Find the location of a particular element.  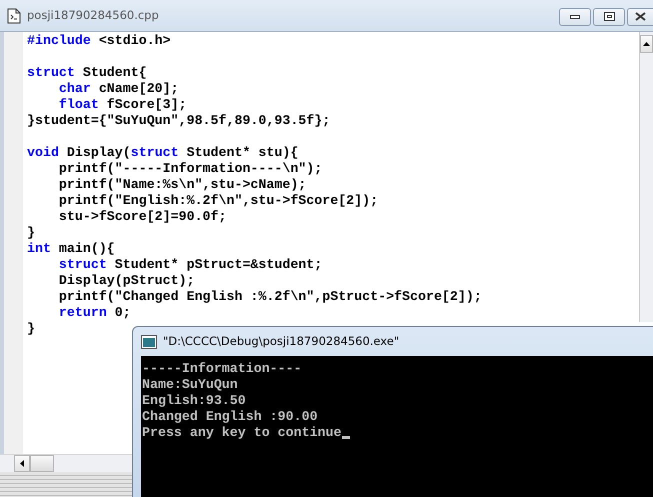

code-line: Display(pStruct); is located at coordinates (126, 281).